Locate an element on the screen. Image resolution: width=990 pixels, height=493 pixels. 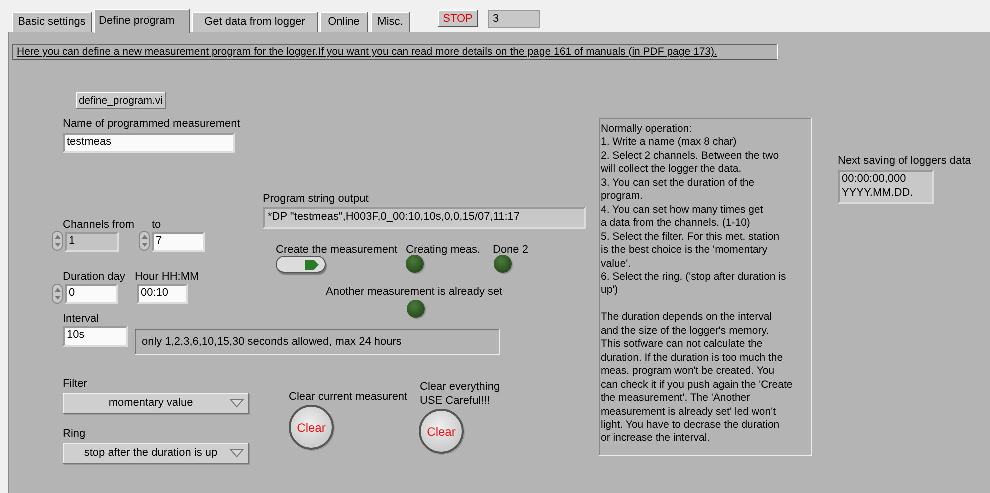
field-label: Ring is located at coordinates (74, 434).